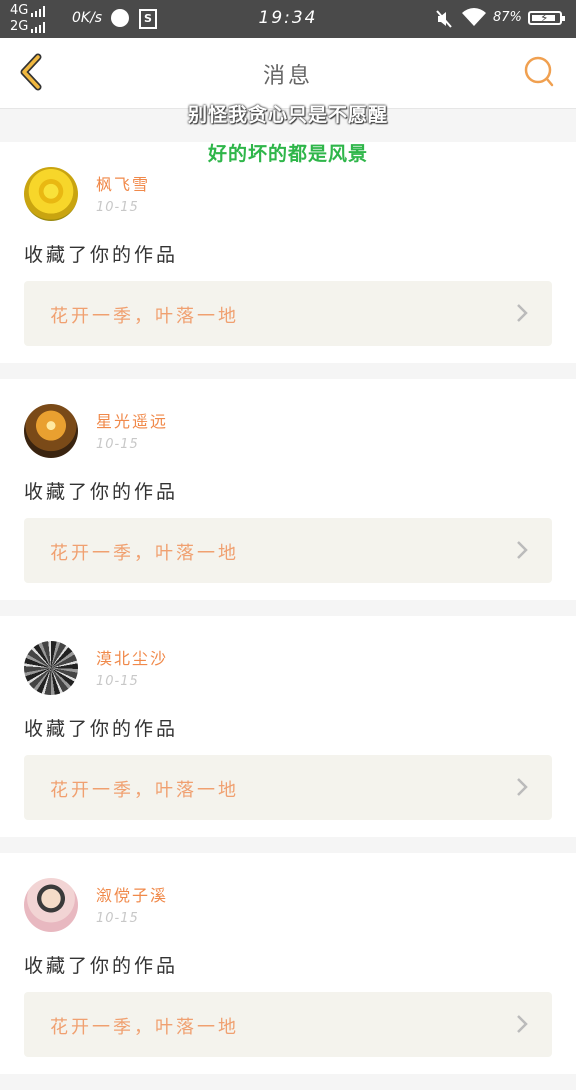  Describe the element at coordinates (444, 19) in the screenshot. I see `mute-icon` at that location.